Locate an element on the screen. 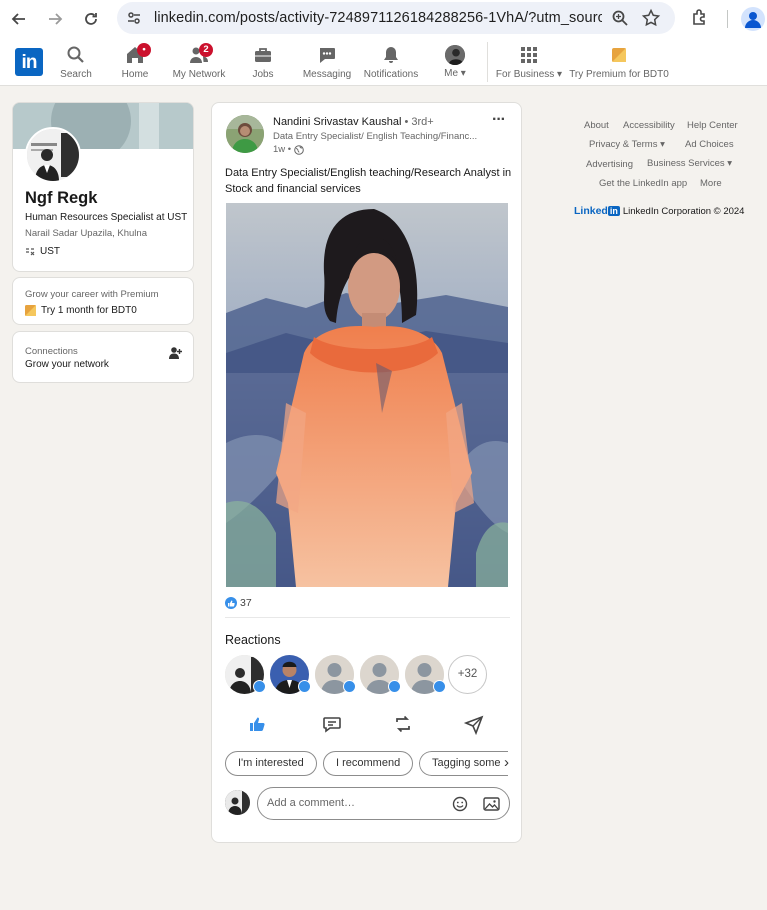 The width and height of the screenshot is (767, 910). emoji-icon is located at coordinates (460, 804).